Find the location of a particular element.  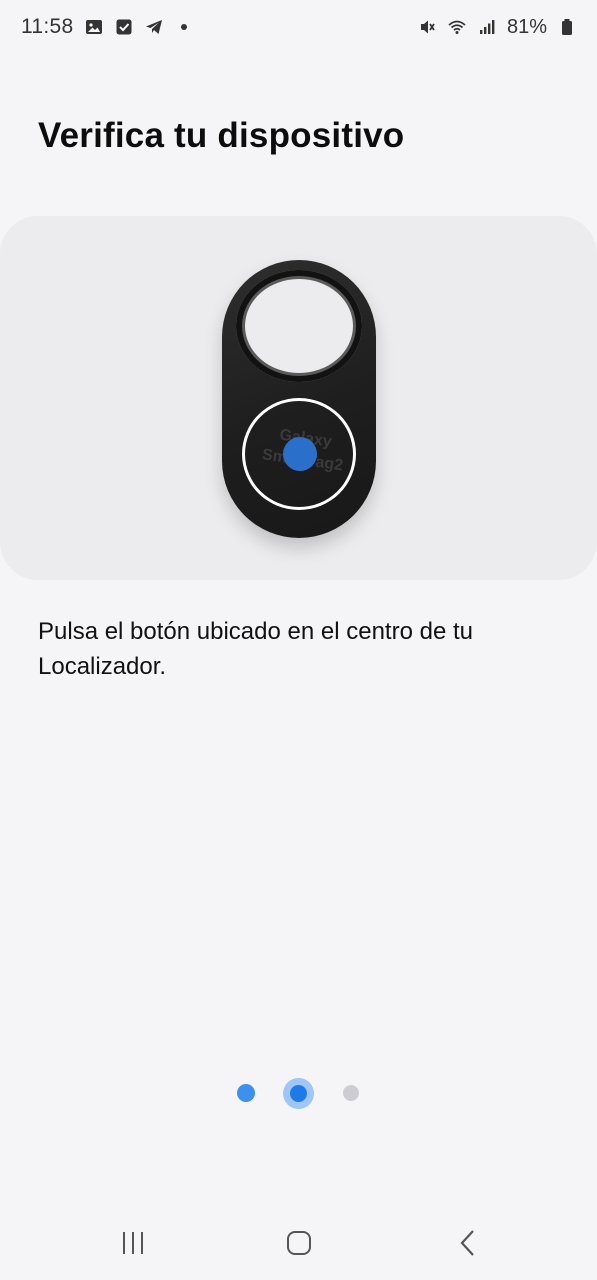

image-icon is located at coordinates (94, 27).